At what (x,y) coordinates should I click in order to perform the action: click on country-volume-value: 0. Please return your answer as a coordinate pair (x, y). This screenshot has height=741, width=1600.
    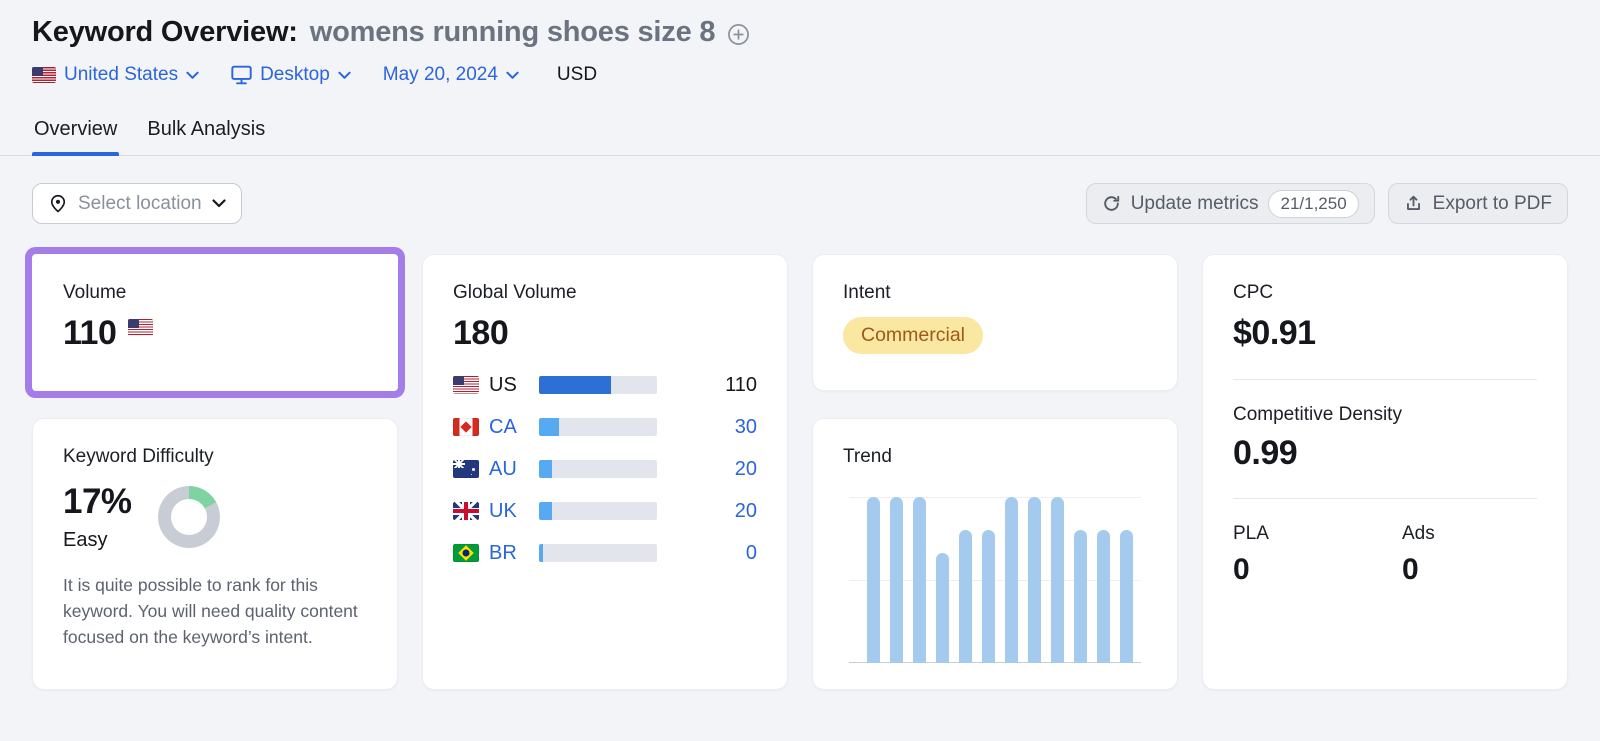
    Looking at the image, I should click on (751, 552).